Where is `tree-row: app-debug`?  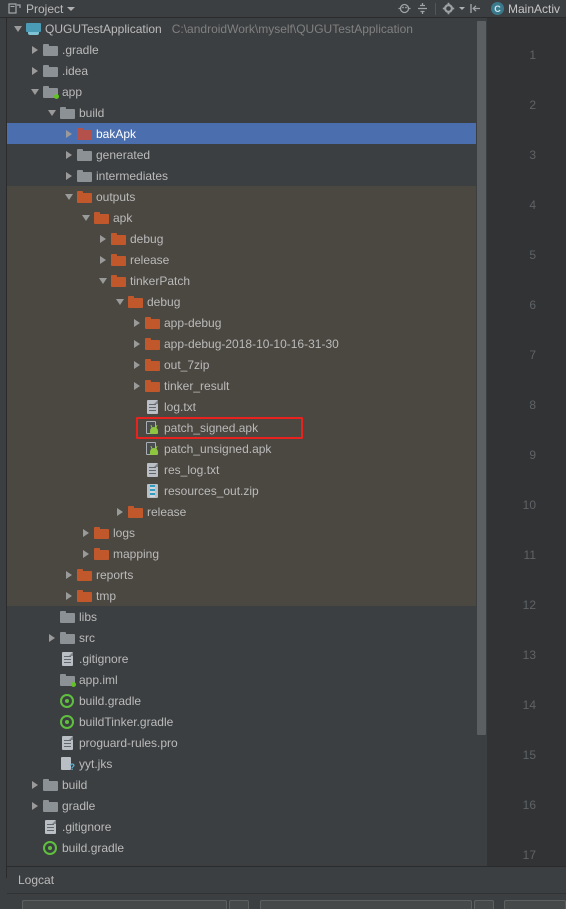 tree-row: app-debug is located at coordinates (247, 322).